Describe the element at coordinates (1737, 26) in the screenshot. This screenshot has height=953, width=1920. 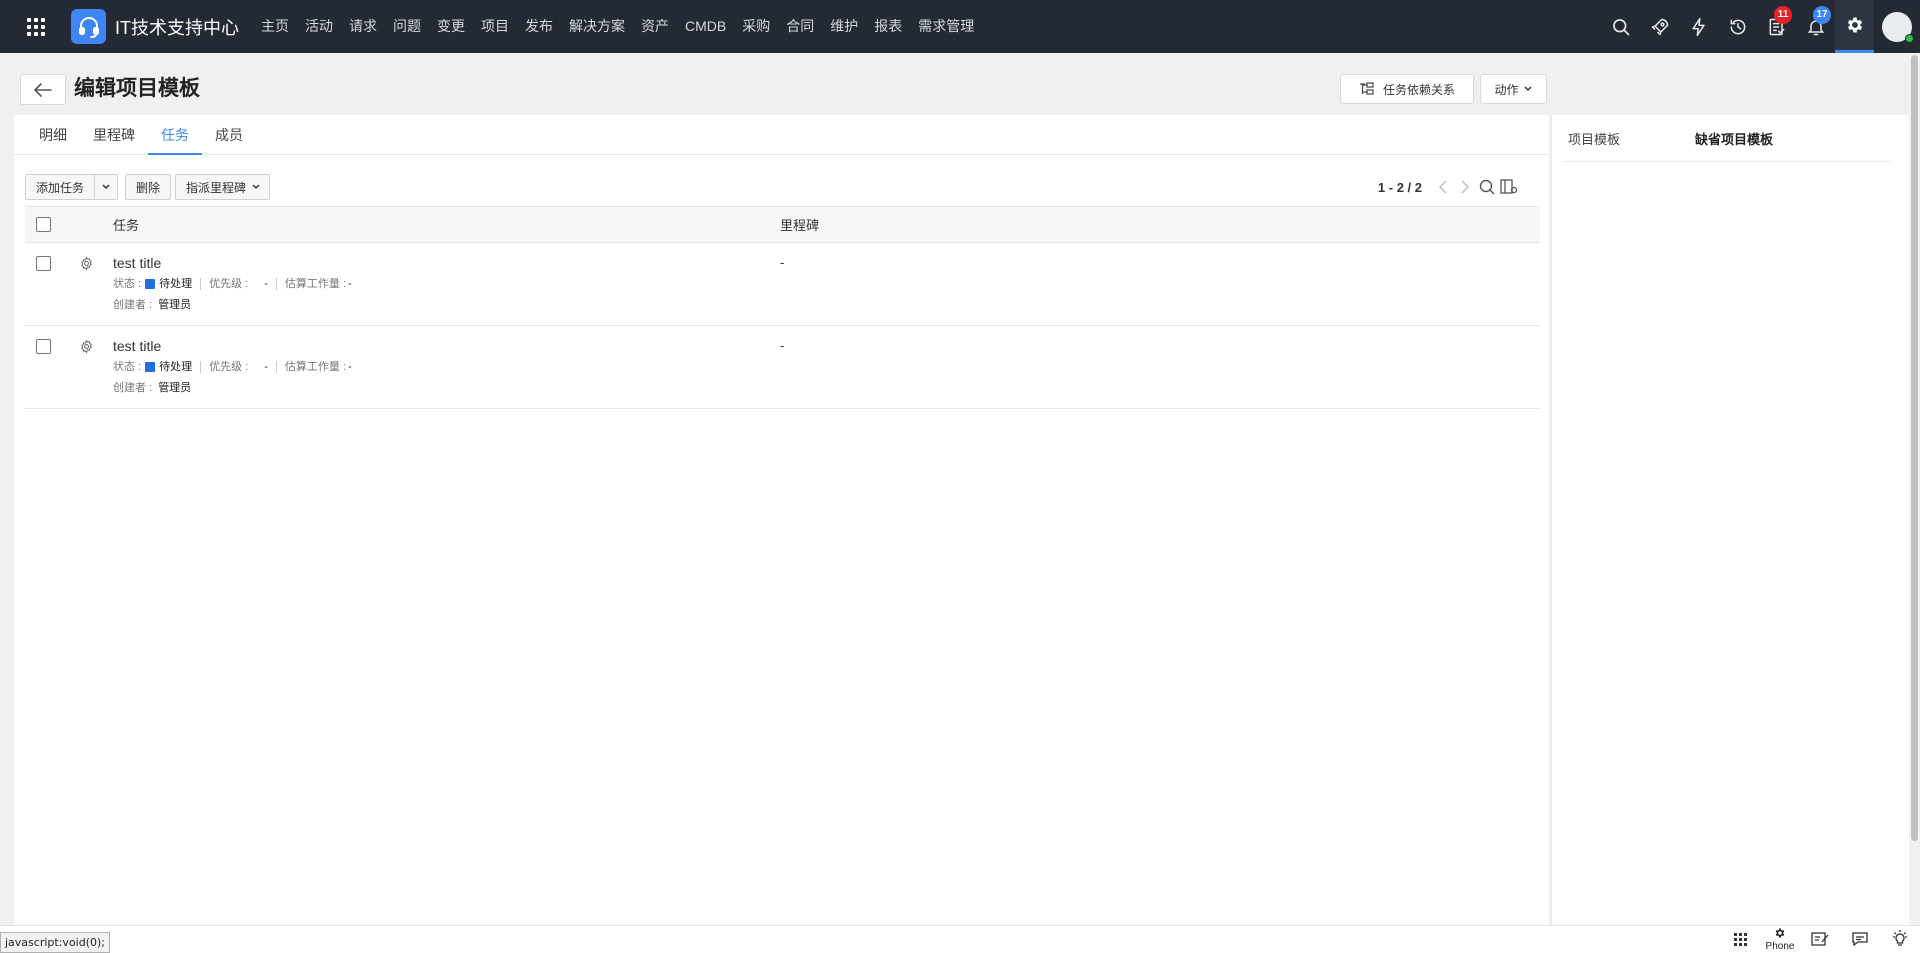
I see `history-icon` at that location.